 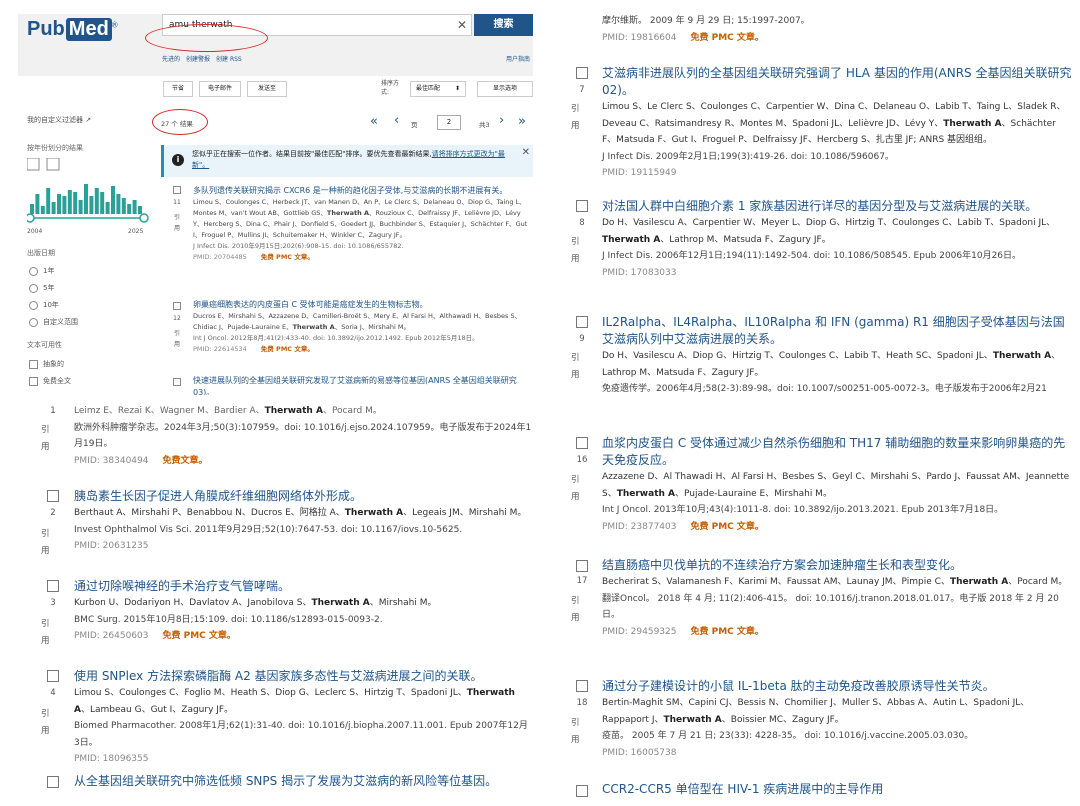 I want to click on checkbox-icon, so click(x=33, y=381).